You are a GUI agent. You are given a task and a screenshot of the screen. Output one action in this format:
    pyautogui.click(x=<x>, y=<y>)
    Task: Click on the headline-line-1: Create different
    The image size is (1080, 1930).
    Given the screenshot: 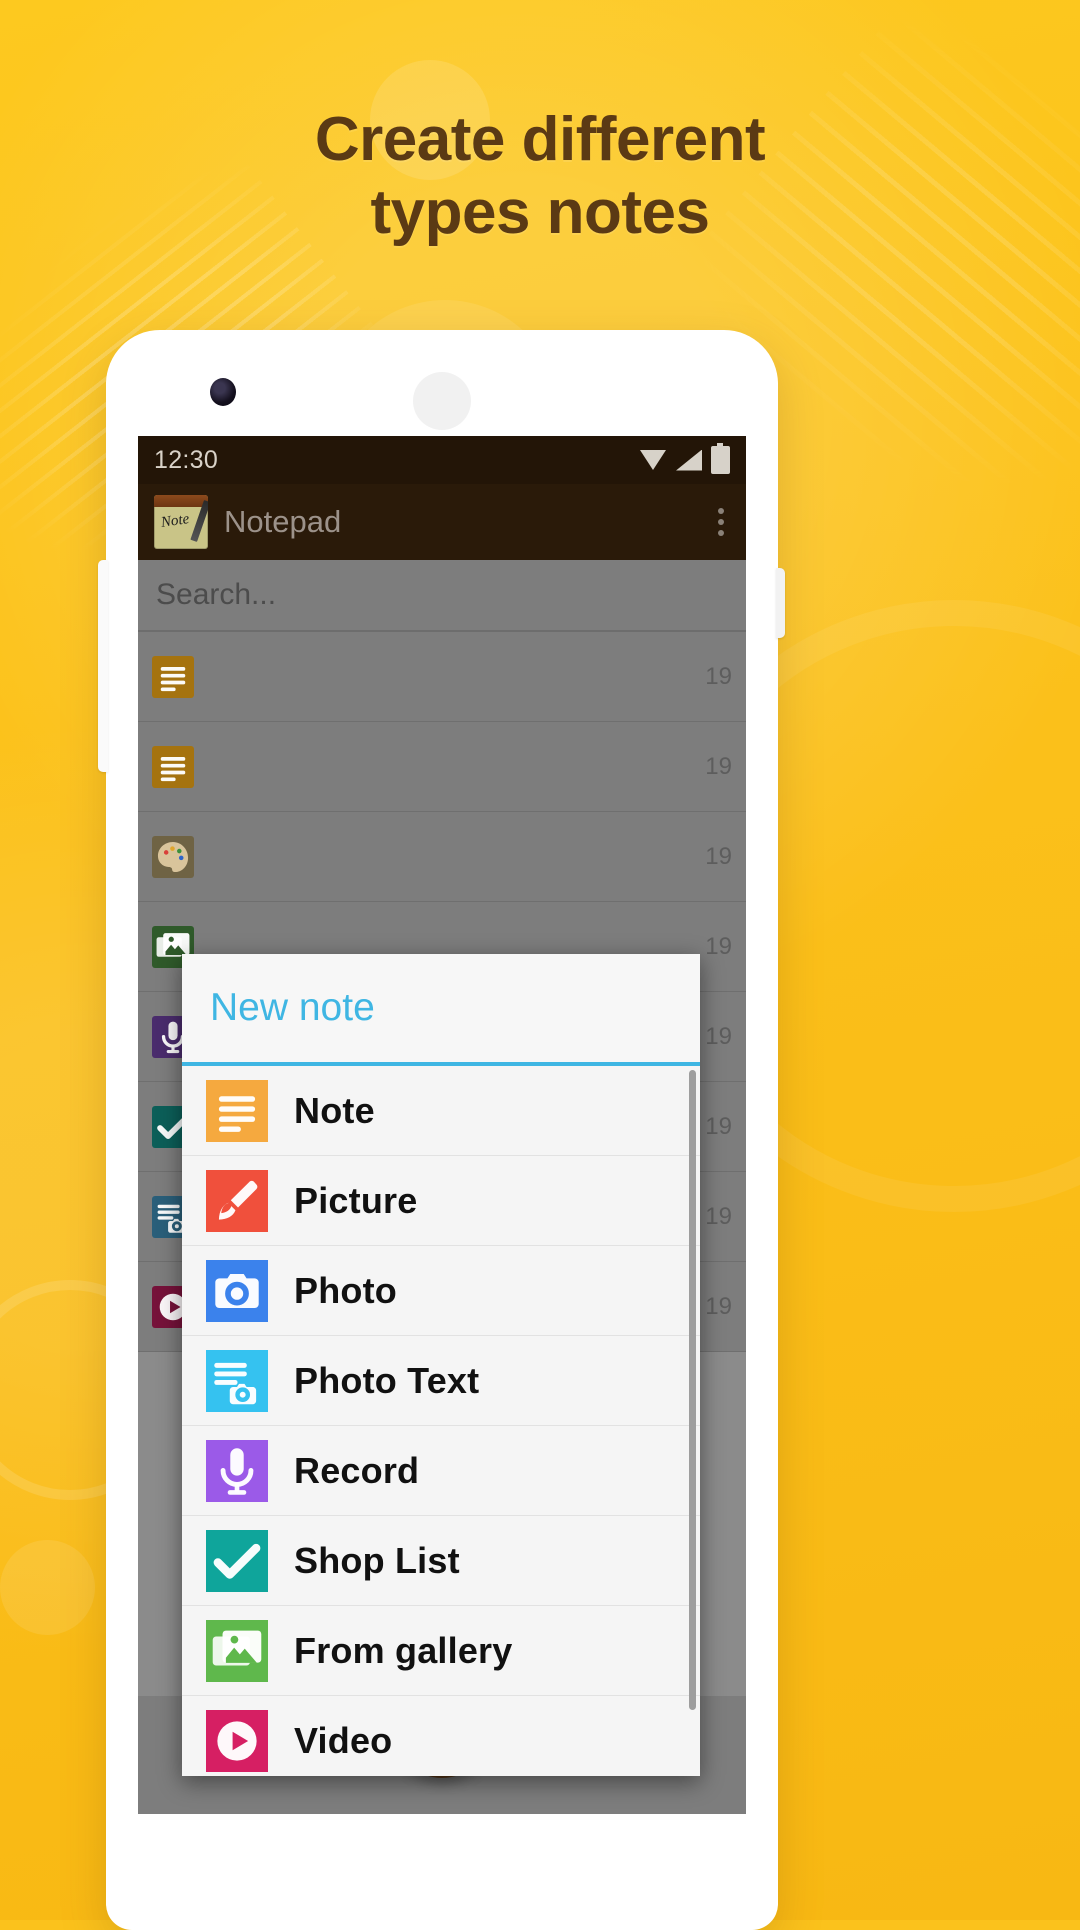 What is the action you would take?
    pyautogui.click(x=540, y=139)
    